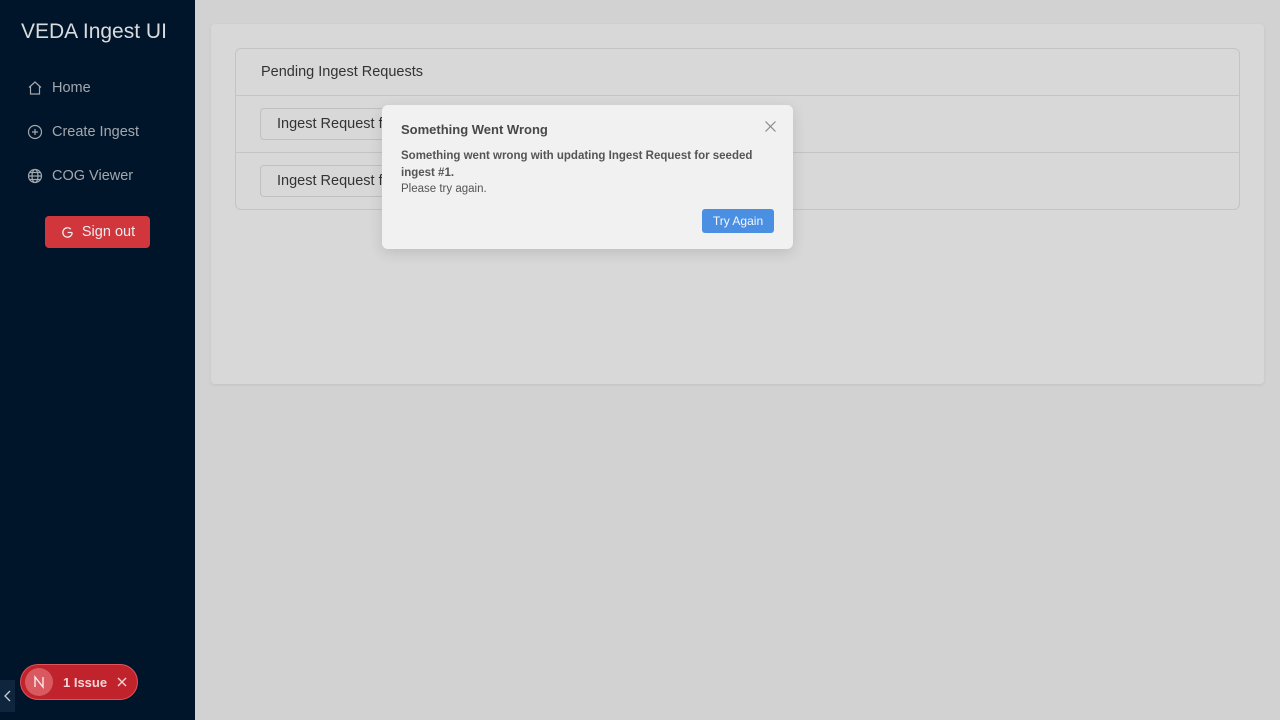 Image resolution: width=1280 pixels, height=720 pixels. I want to click on sign-out-label: Sign out, so click(108, 232).